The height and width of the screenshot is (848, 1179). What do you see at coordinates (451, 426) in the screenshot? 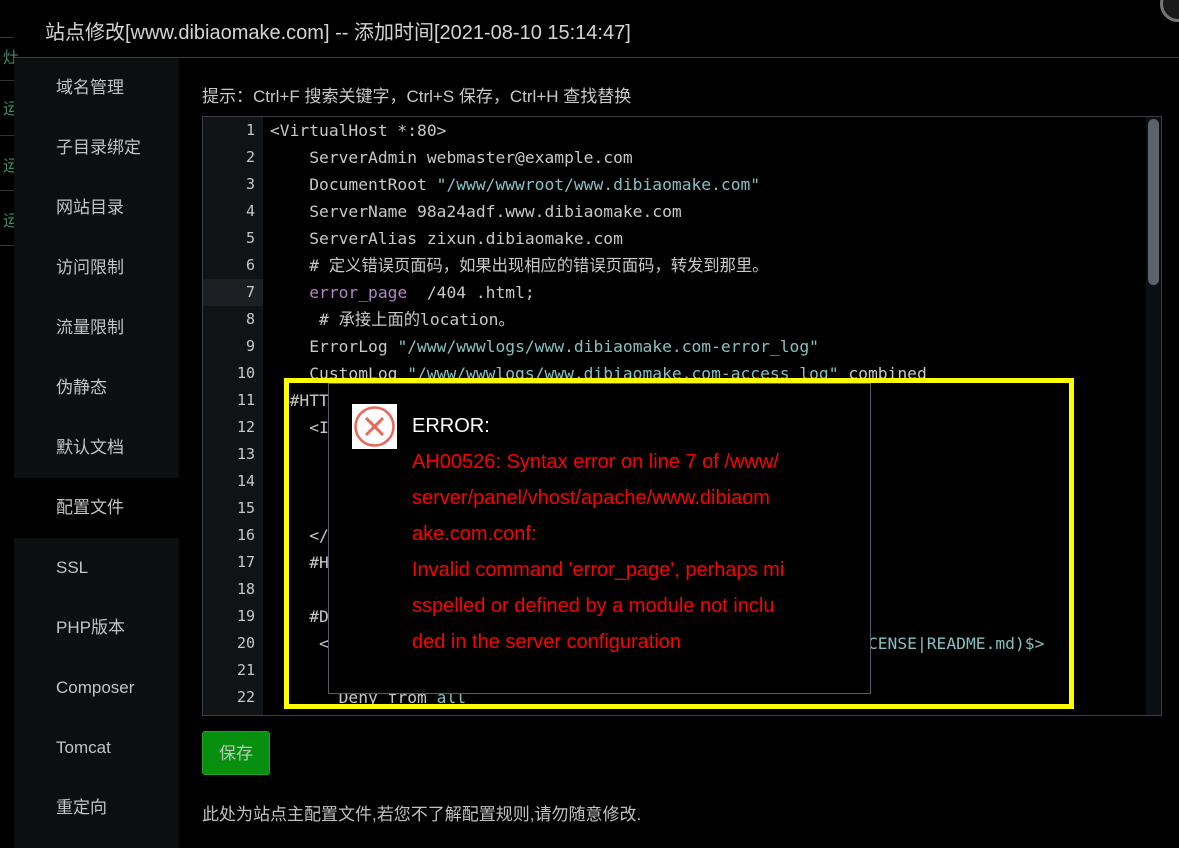
I see `error-title: ERROR:` at bounding box center [451, 426].